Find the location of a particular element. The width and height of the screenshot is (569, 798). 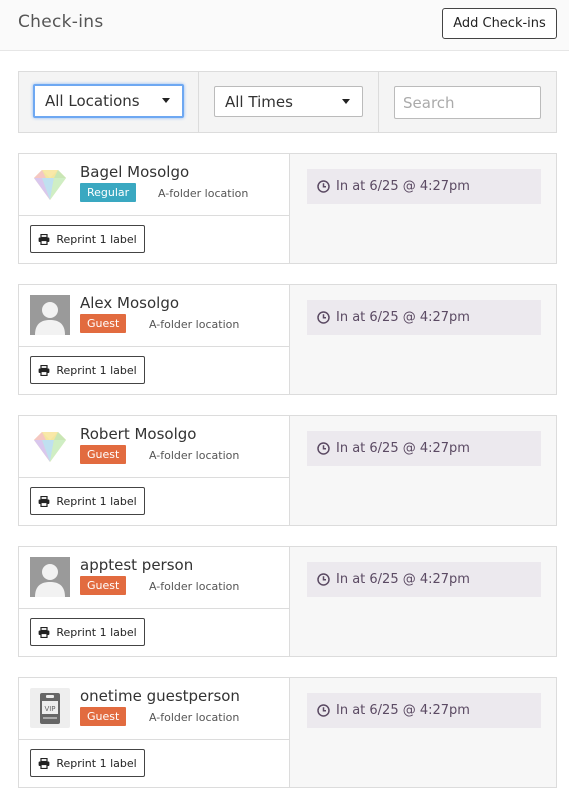

person-name: onetime guestperson is located at coordinates (160, 696).